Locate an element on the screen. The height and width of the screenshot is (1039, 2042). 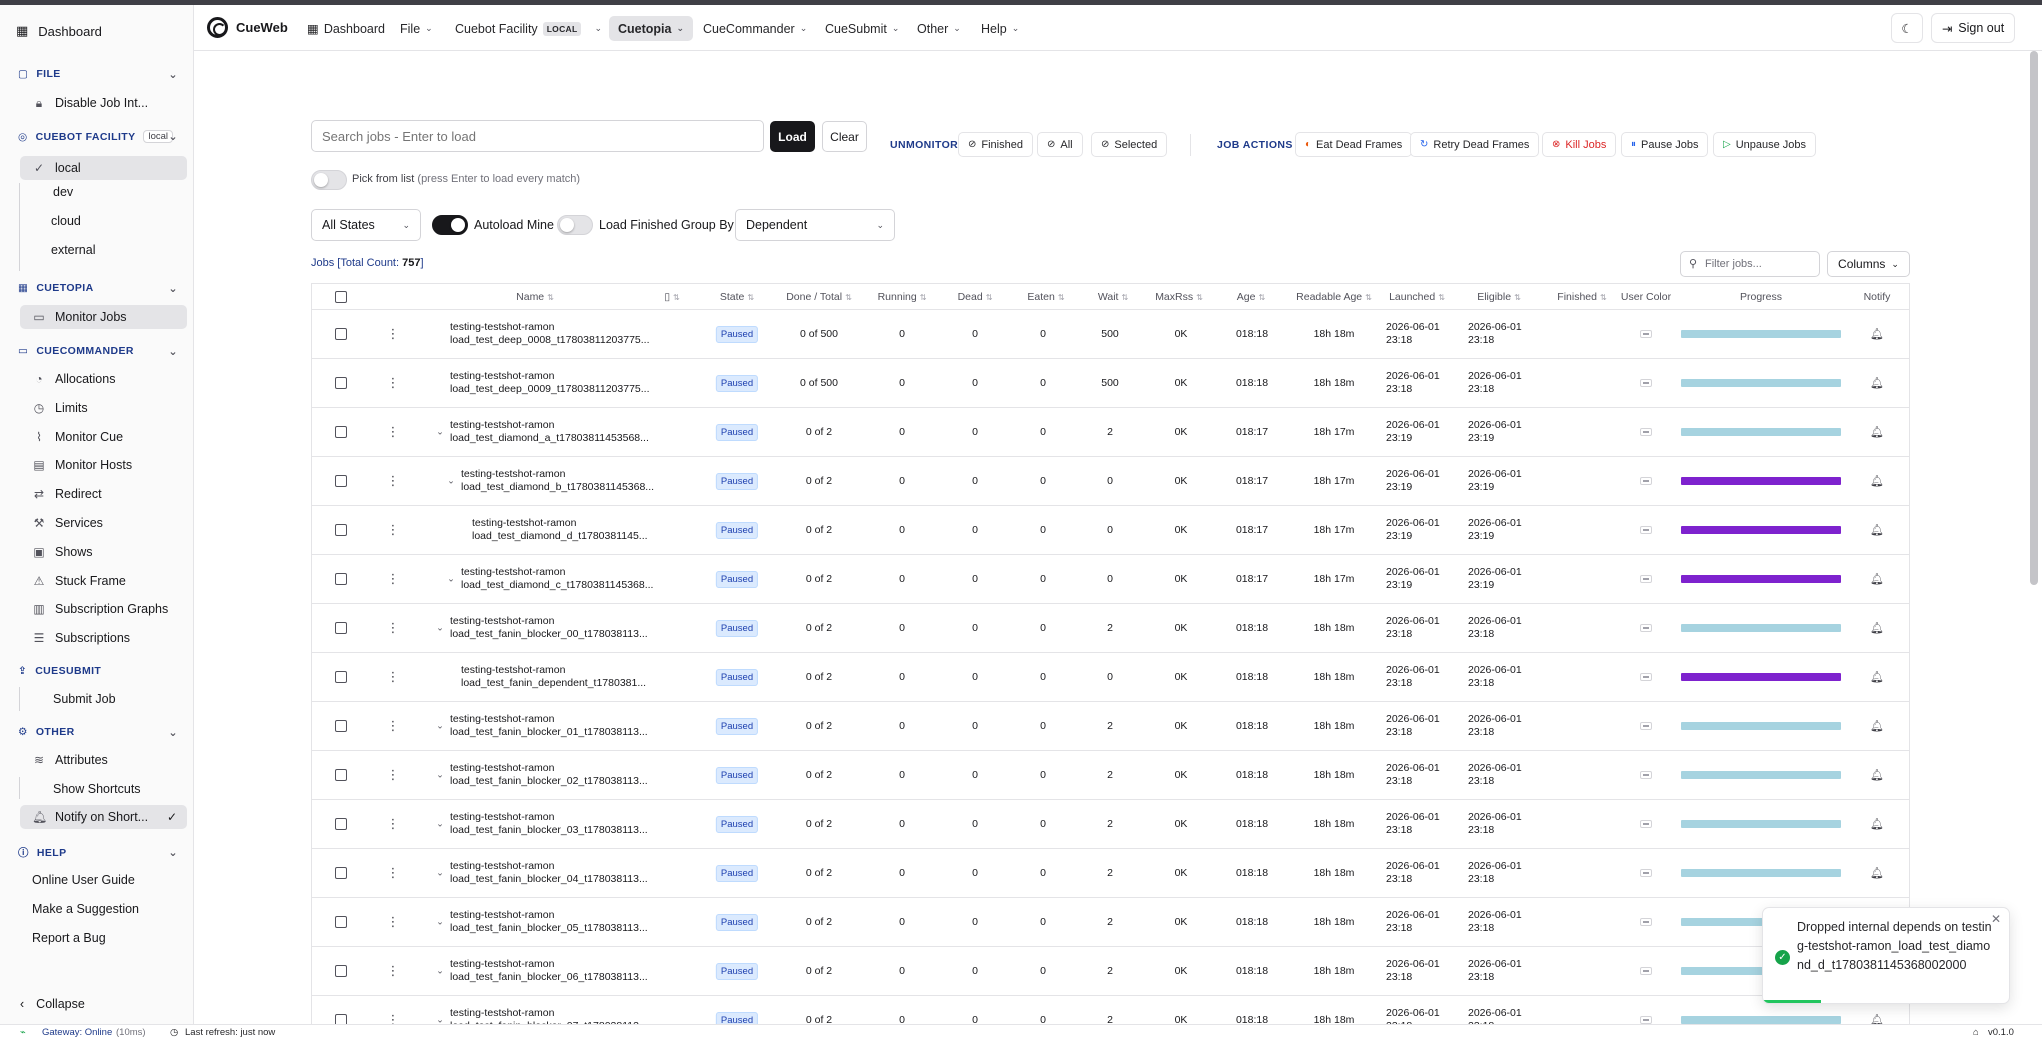
sidebar-item-local: ✓ local is located at coordinates (103, 168).